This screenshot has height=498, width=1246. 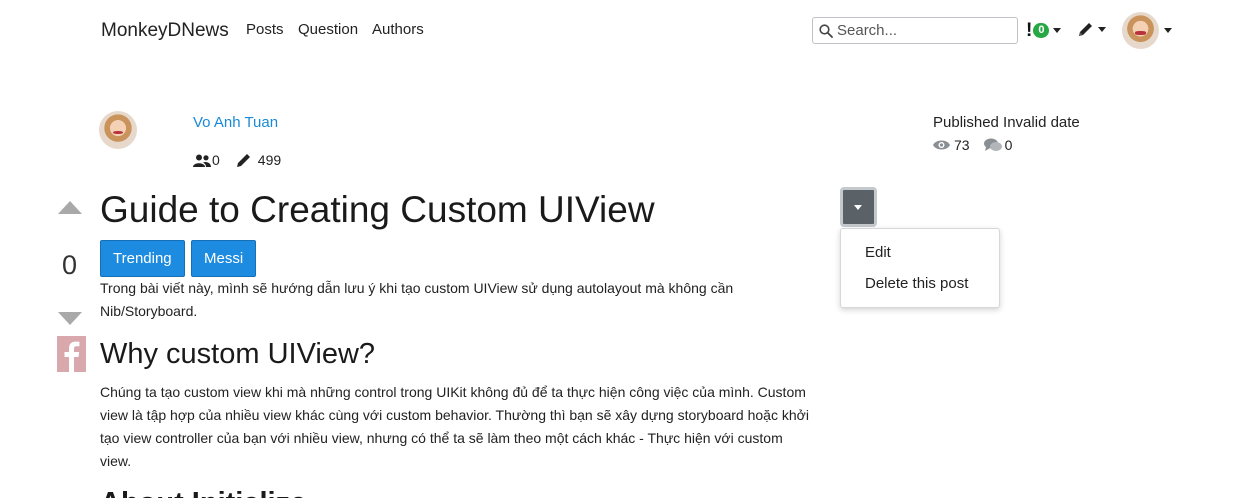 What do you see at coordinates (623, 30) in the screenshot?
I see `navbar: MonkeyDNews Posts Question Authors ! 0` at bounding box center [623, 30].